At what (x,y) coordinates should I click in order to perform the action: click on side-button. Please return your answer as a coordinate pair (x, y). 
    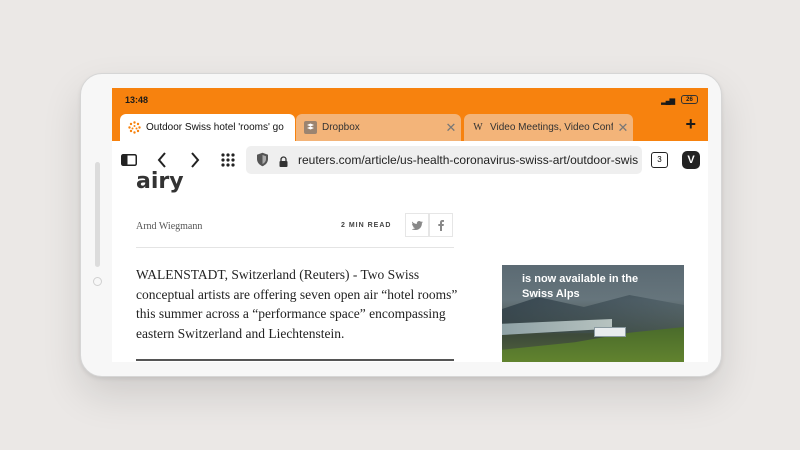
    Looking at the image, I should click on (97, 214).